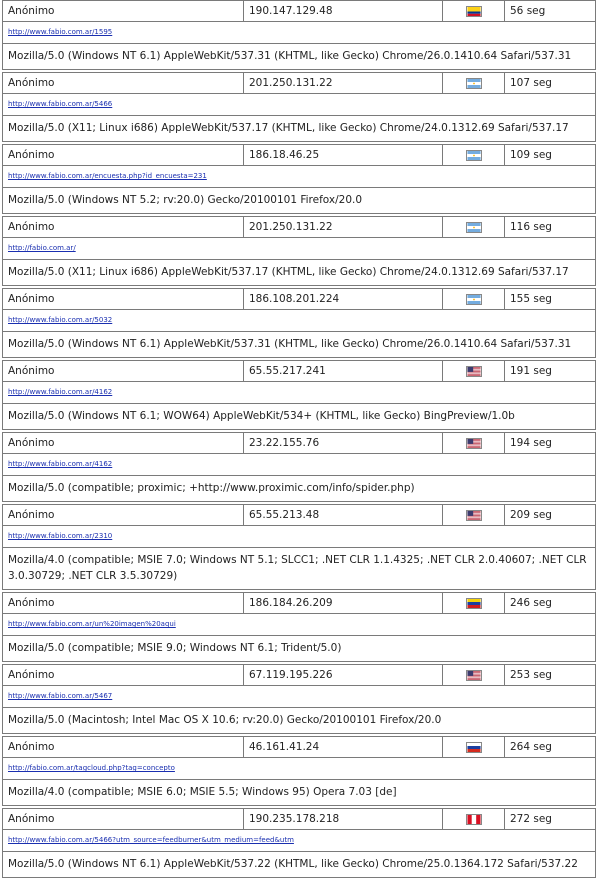 The height and width of the screenshot is (880, 600). What do you see at coordinates (343, 299) in the screenshot?
I see `visitor-ip: 186.108.201.224` at bounding box center [343, 299].